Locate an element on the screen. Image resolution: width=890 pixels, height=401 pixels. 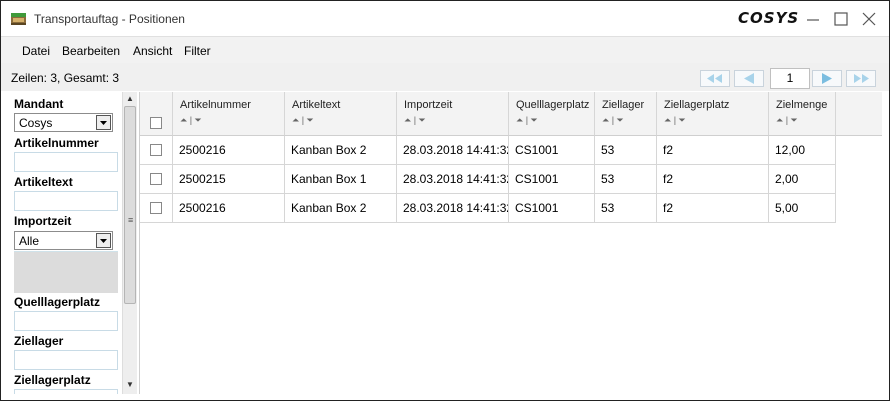
column-header-importzeit: Importzeit ⏶ | ⏷ is located at coordinates (453, 114).